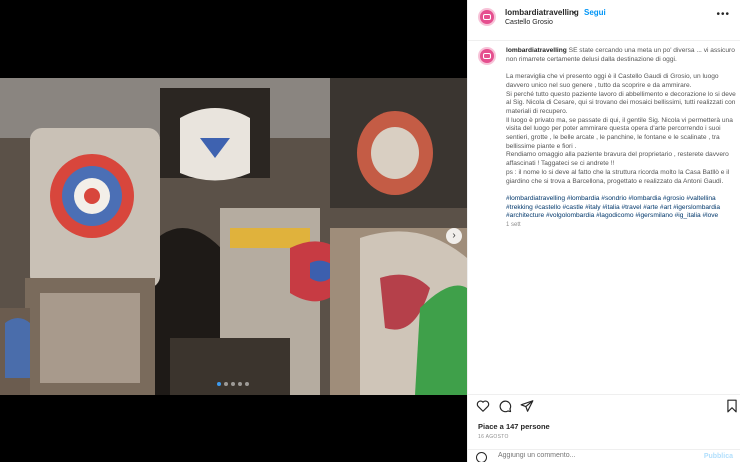 The height and width of the screenshot is (462, 740). I want to click on likes-count: Piace a 147 persone, so click(514, 426).